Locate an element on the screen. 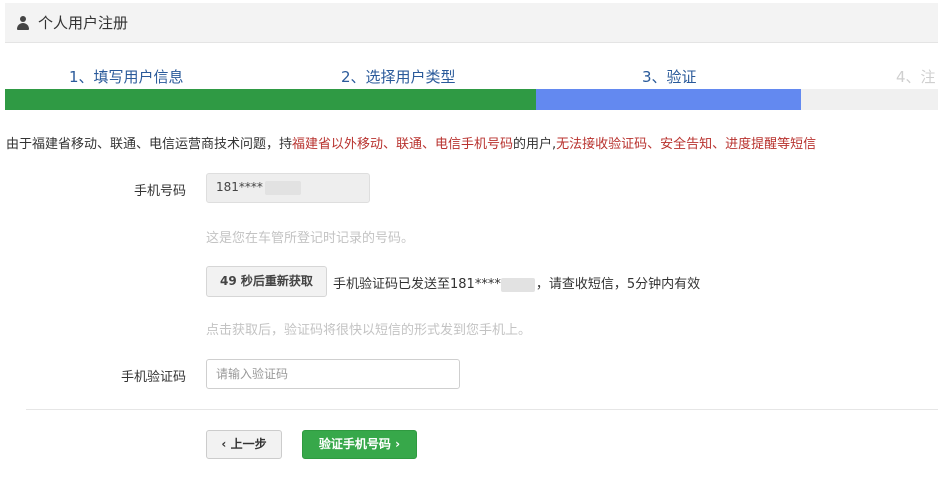 This screenshot has width=938, height=484. resend-code-button: 49 秒后重新获取 is located at coordinates (266, 281).